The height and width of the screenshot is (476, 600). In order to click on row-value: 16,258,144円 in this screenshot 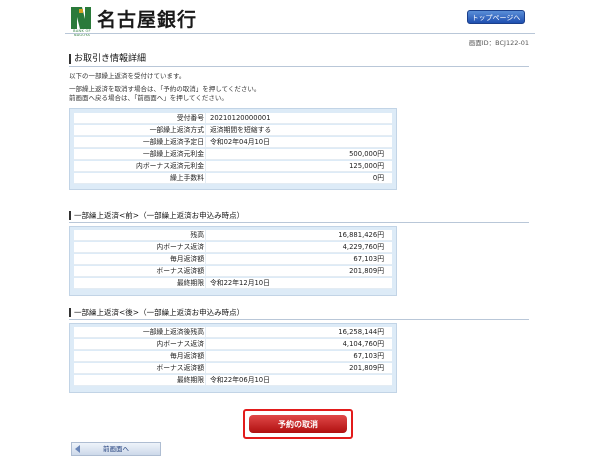, I will do `click(361, 332)`.